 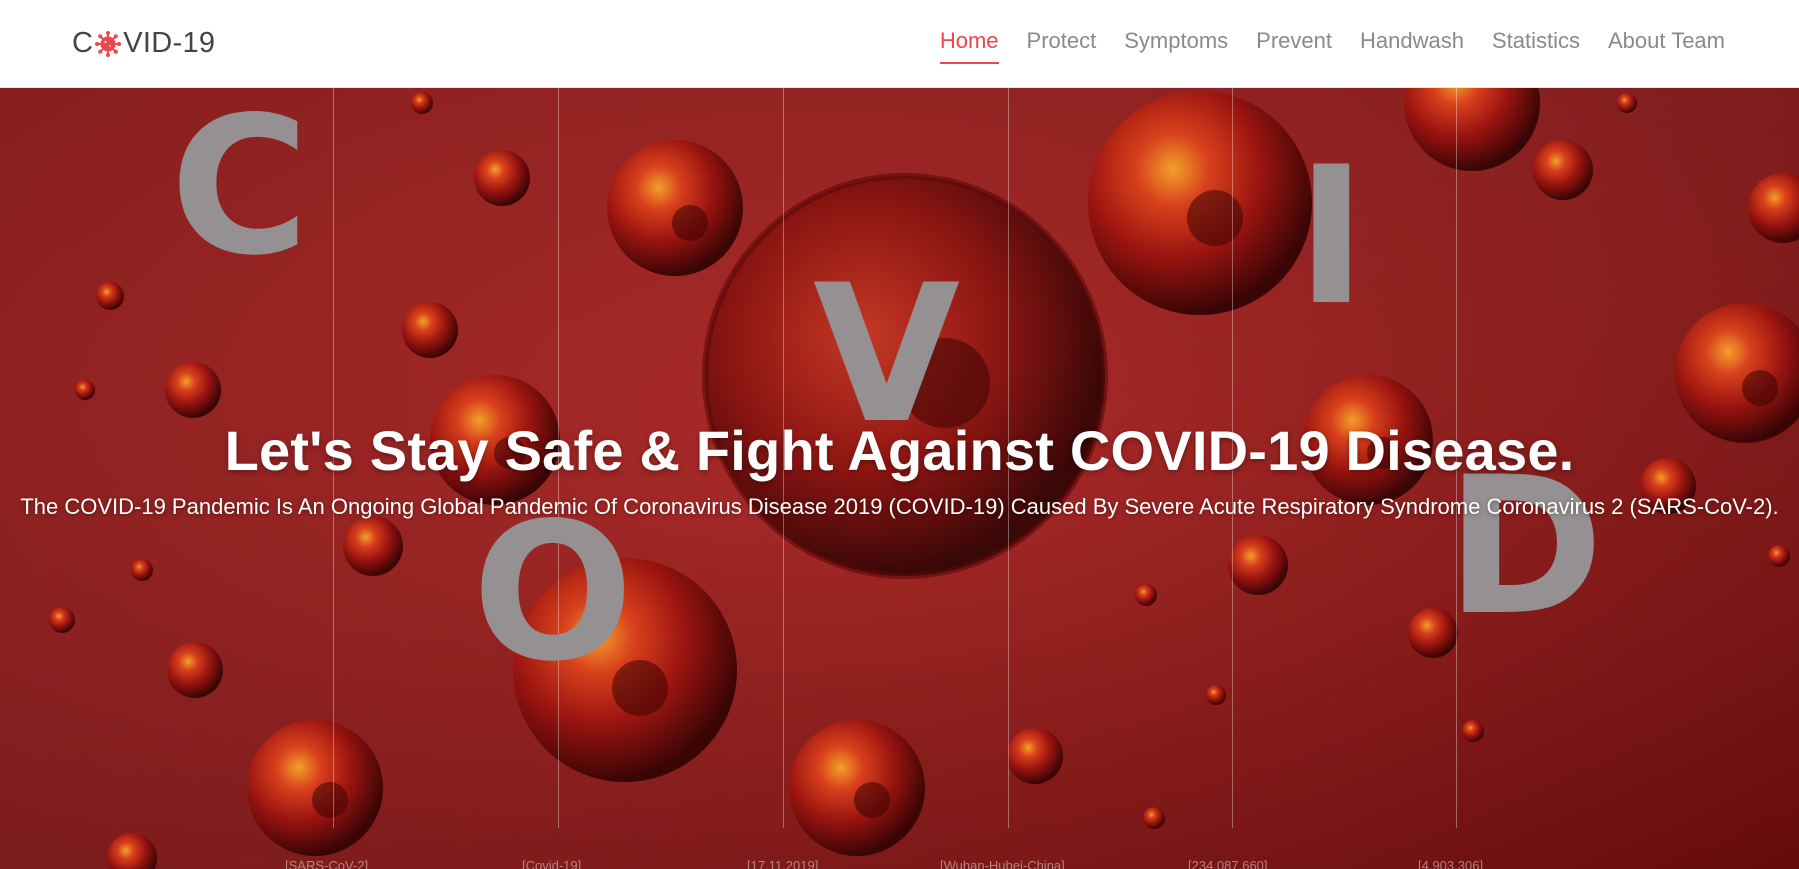 What do you see at coordinates (1412, 46) in the screenshot?
I see `nav-handwash: Handwash` at bounding box center [1412, 46].